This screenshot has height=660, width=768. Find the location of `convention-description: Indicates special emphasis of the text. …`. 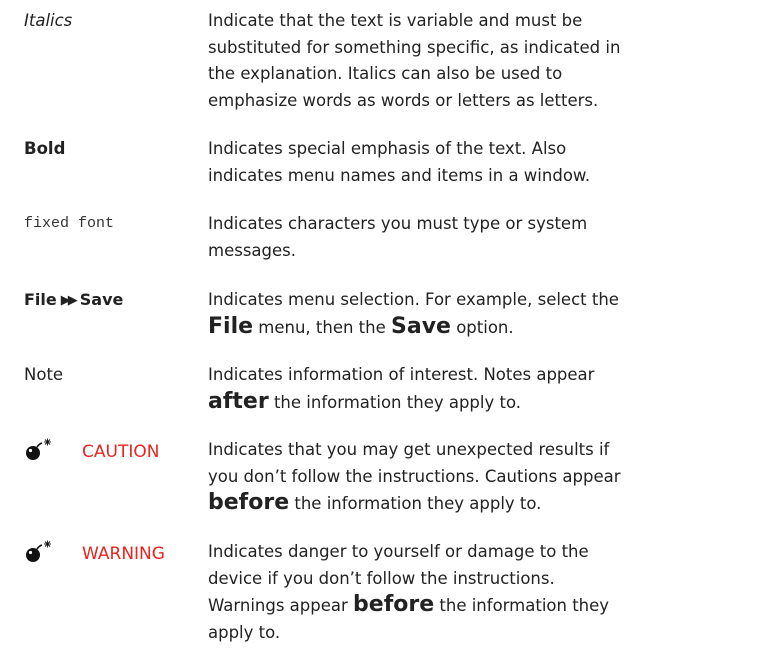

convention-description: Indicates special emphasis of the text. … is located at coordinates (484, 162).